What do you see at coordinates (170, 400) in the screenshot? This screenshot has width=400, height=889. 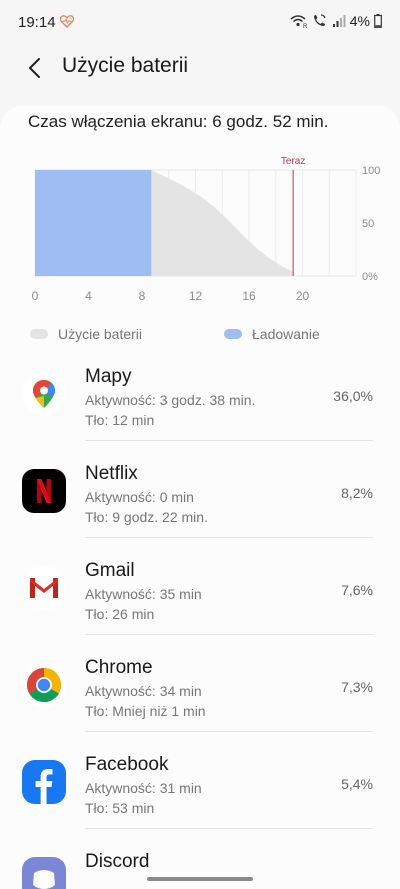 I see `app-active-time: Aktywność: 3 godz. 38 min.` at bounding box center [170, 400].